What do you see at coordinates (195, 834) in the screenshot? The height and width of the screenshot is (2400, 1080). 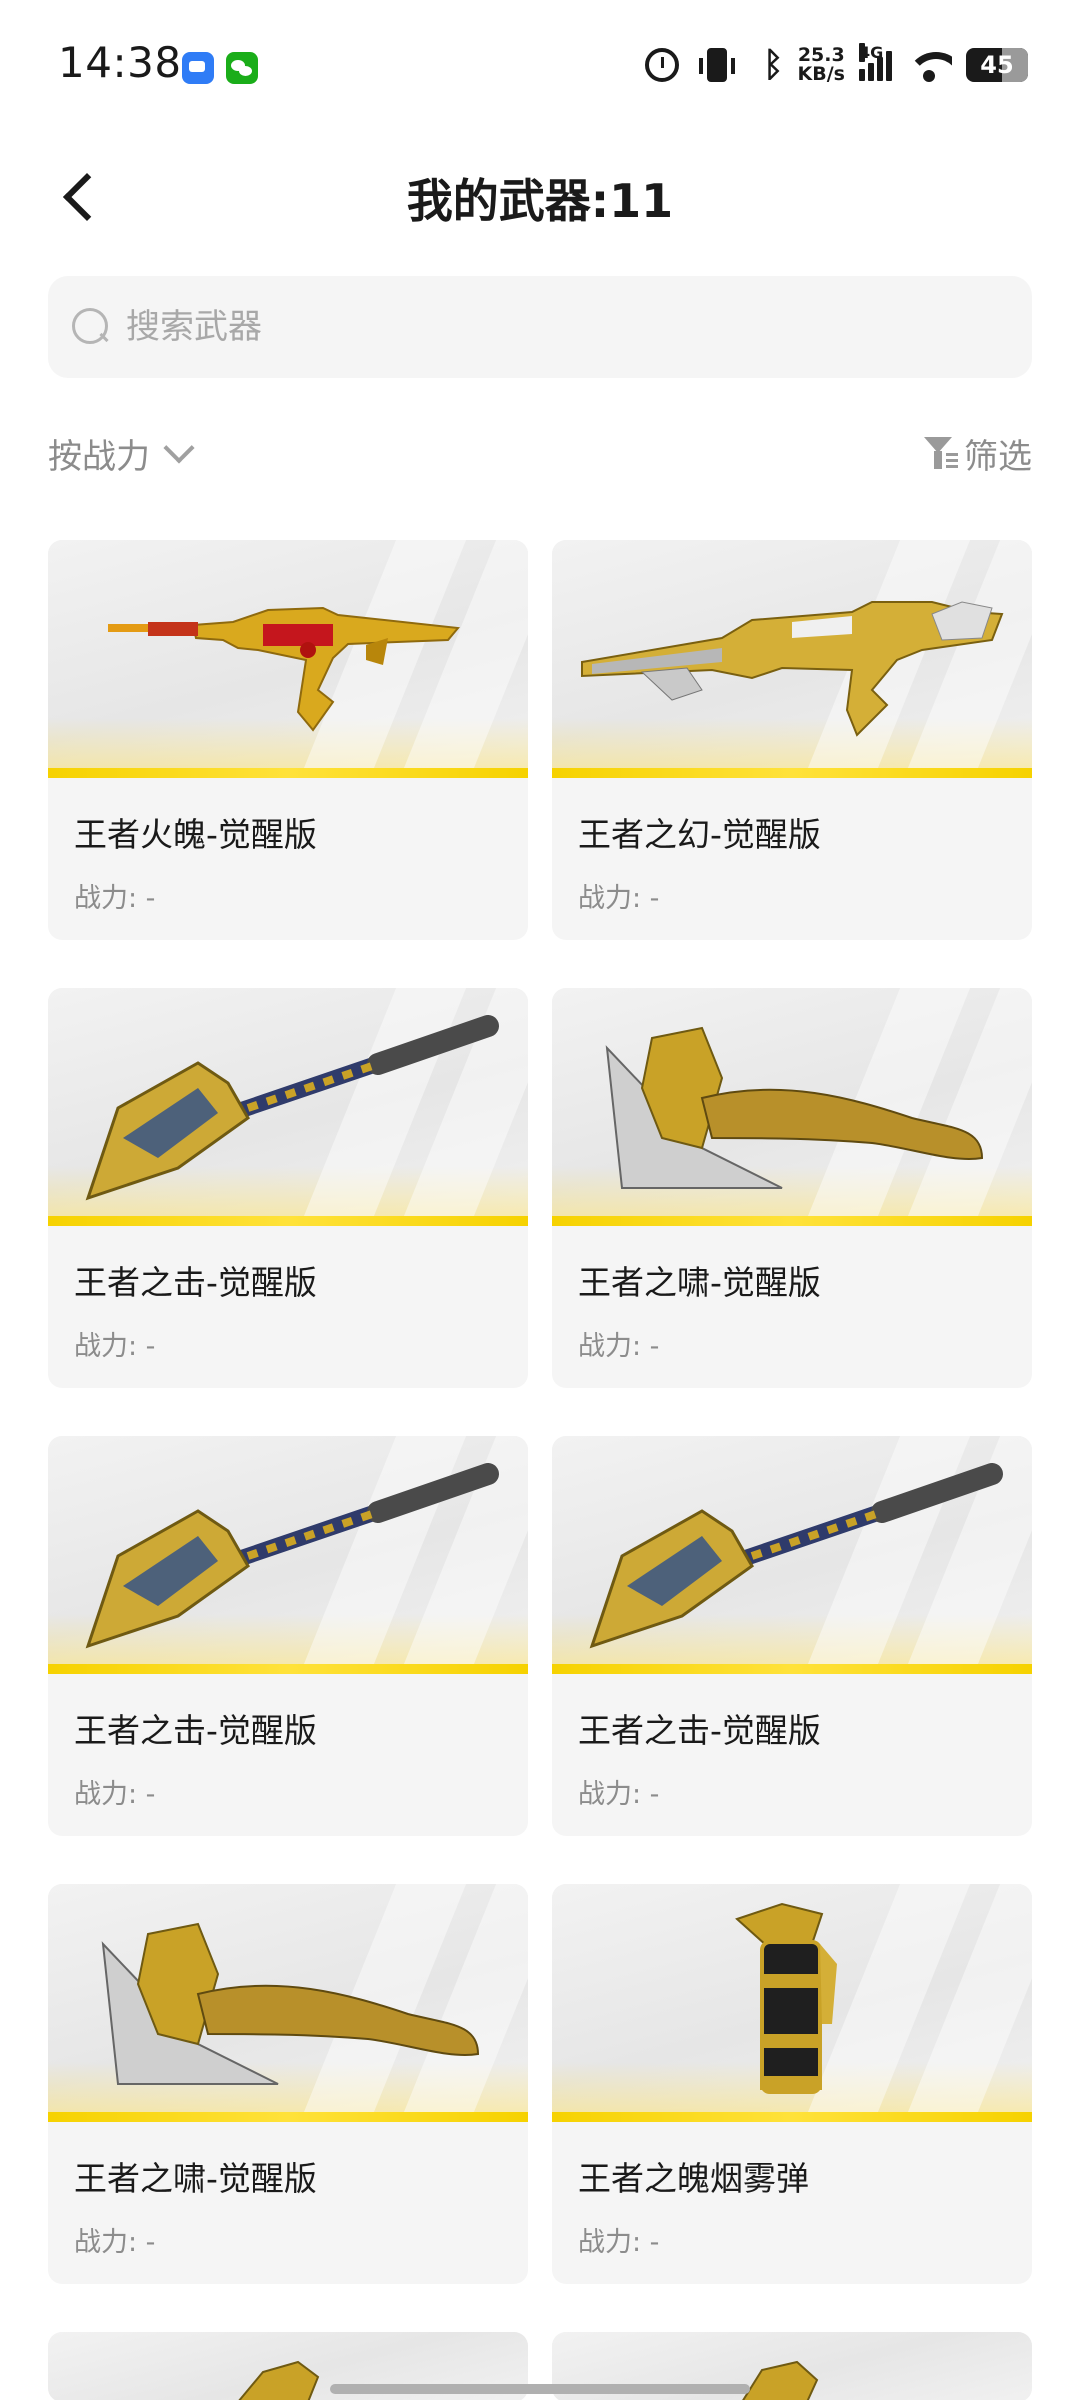 I see `weapon-name: 王者火魄-觉醒版` at bounding box center [195, 834].